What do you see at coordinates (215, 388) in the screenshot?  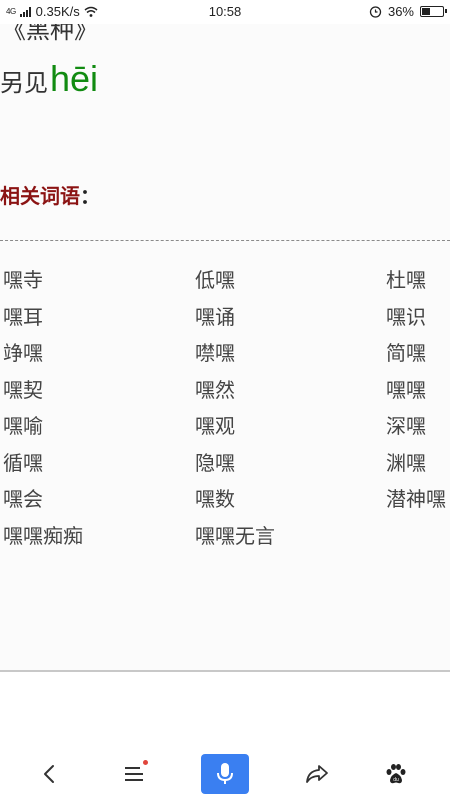 I see `related-word-link: 嘿然` at bounding box center [215, 388].